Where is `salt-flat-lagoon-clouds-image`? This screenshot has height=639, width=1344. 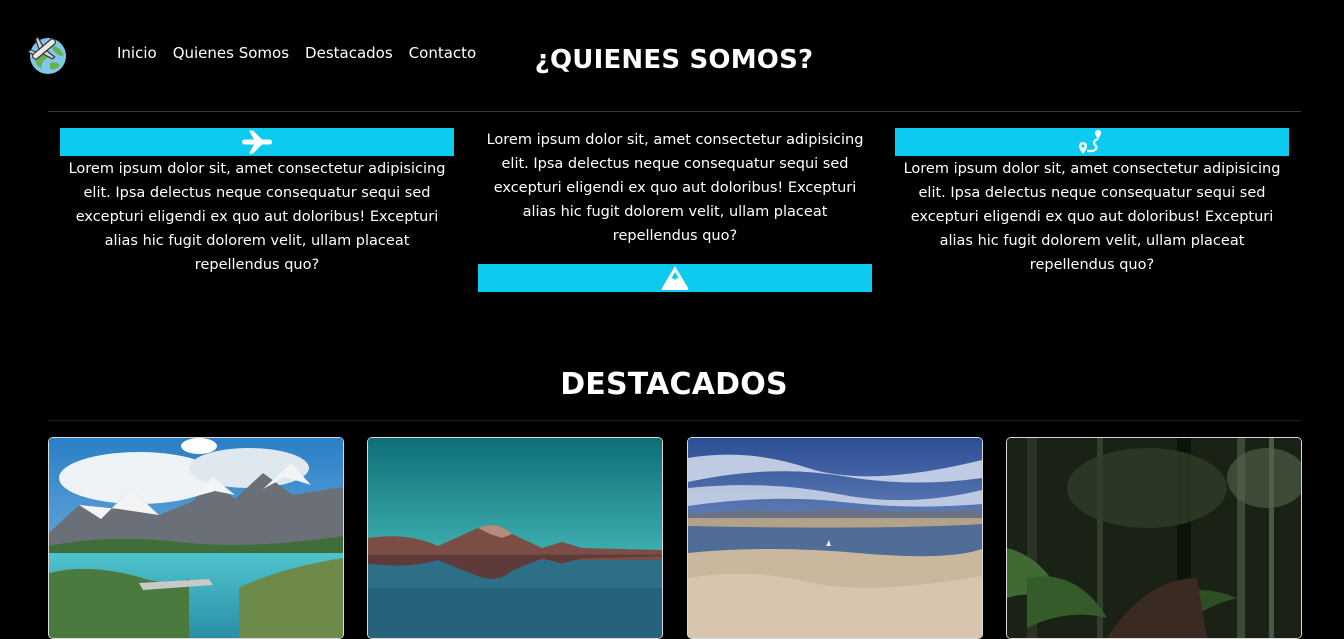 salt-flat-lagoon-clouds-image is located at coordinates (835, 538).